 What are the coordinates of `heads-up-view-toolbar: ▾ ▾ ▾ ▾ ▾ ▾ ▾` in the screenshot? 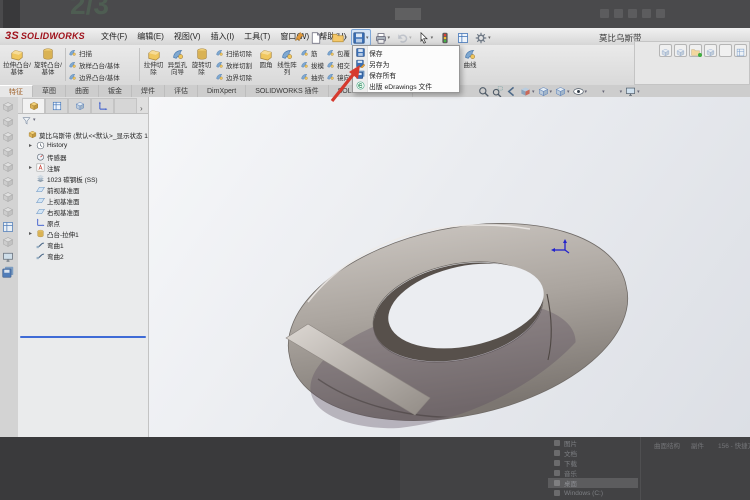 It's located at (559, 91).